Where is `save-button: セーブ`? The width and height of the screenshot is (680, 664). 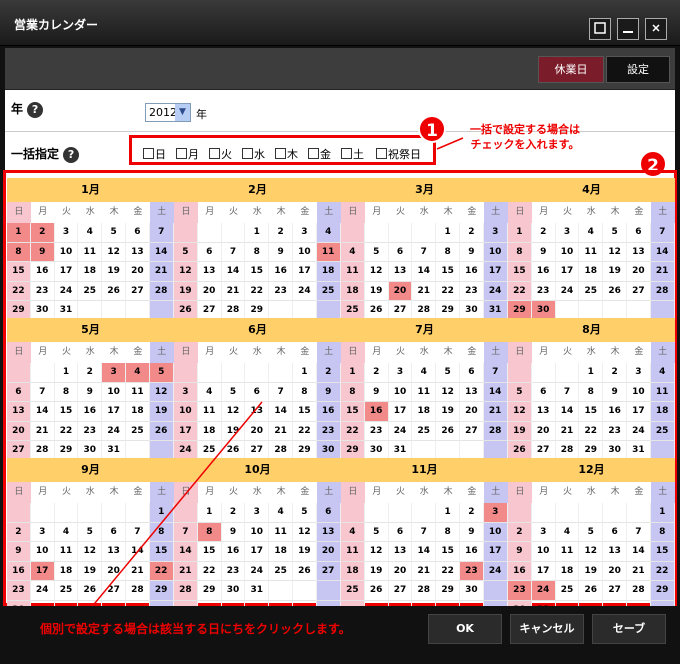 save-button: セーブ is located at coordinates (629, 629).